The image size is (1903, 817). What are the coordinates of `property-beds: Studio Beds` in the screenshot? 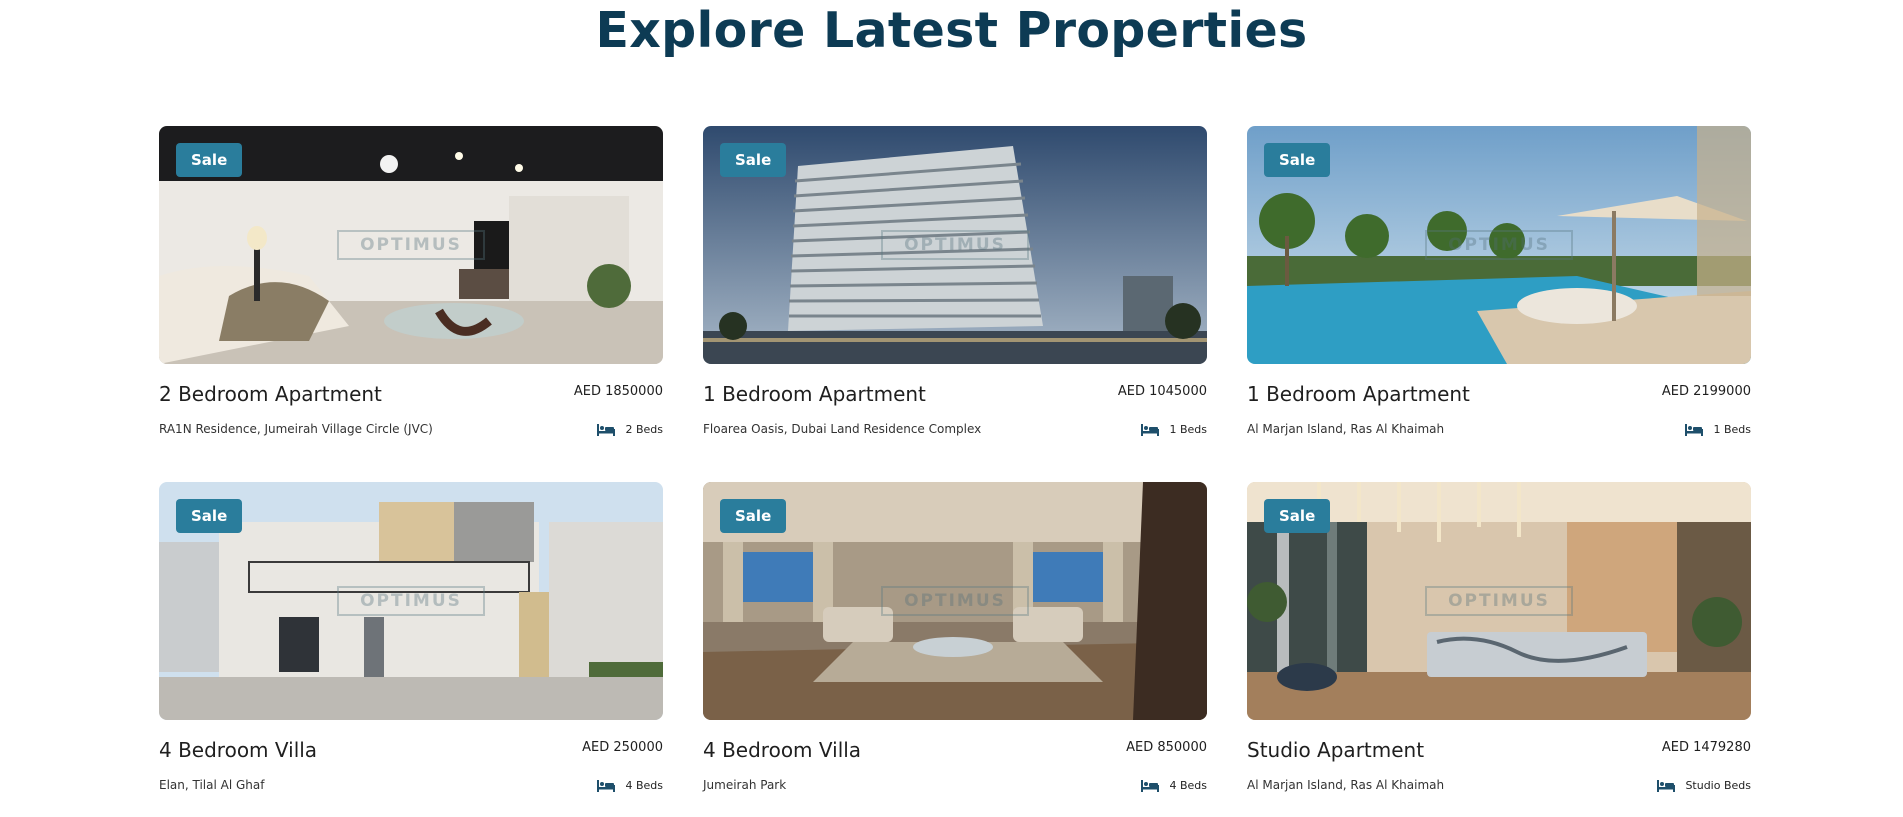 It's located at (1704, 786).